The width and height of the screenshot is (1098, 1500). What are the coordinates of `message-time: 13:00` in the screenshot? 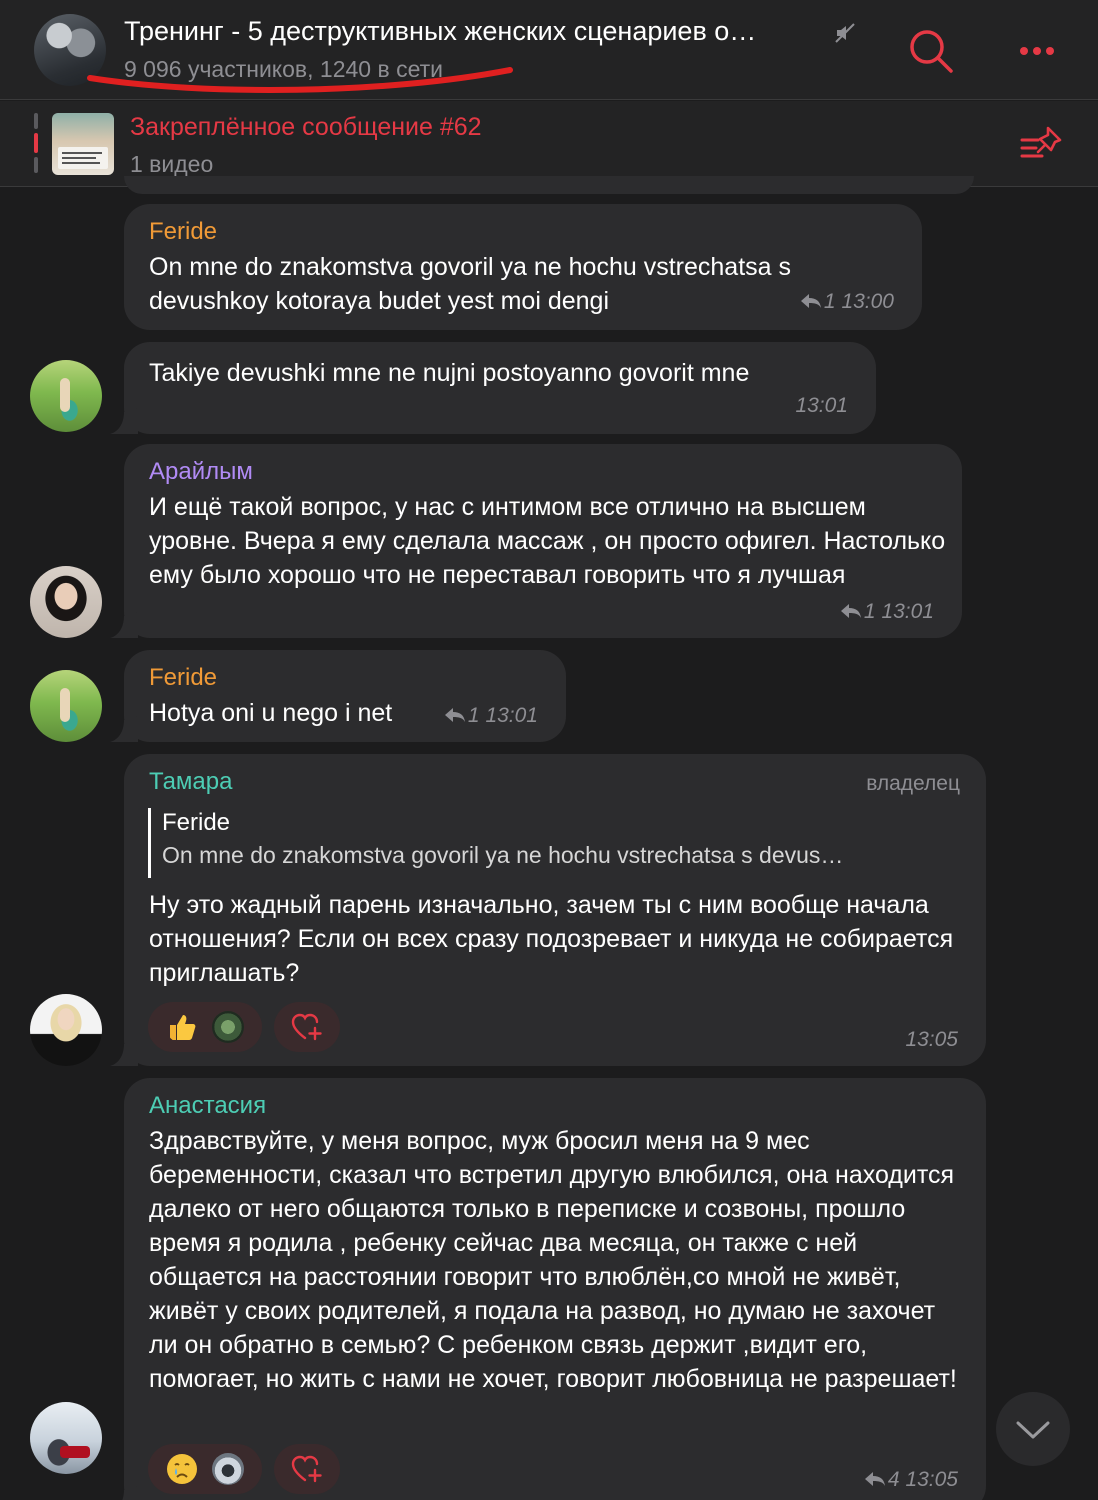 It's located at (867, 301).